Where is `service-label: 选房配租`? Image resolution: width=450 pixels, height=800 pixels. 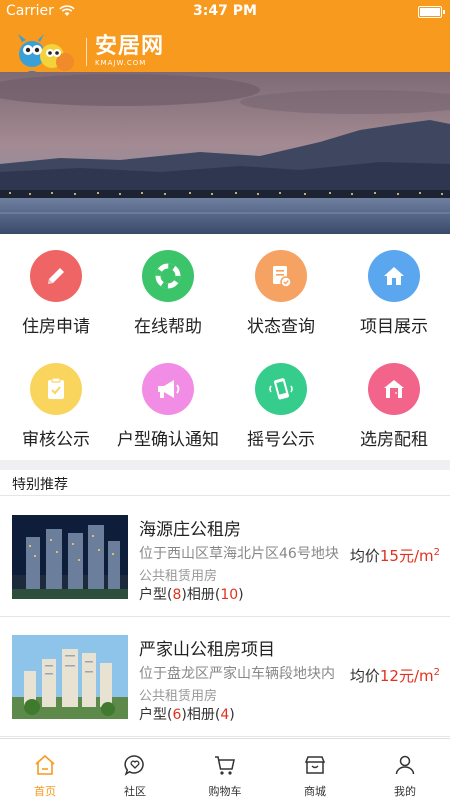 service-label: 选房配租 is located at coordinates (394, 440).